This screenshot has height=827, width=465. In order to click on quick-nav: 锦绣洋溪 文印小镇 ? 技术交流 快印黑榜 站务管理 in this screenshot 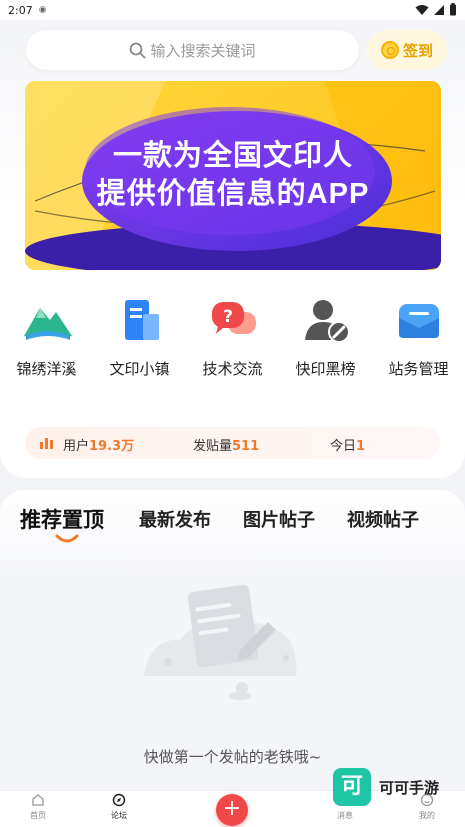, I will do `click(232, 341)`.